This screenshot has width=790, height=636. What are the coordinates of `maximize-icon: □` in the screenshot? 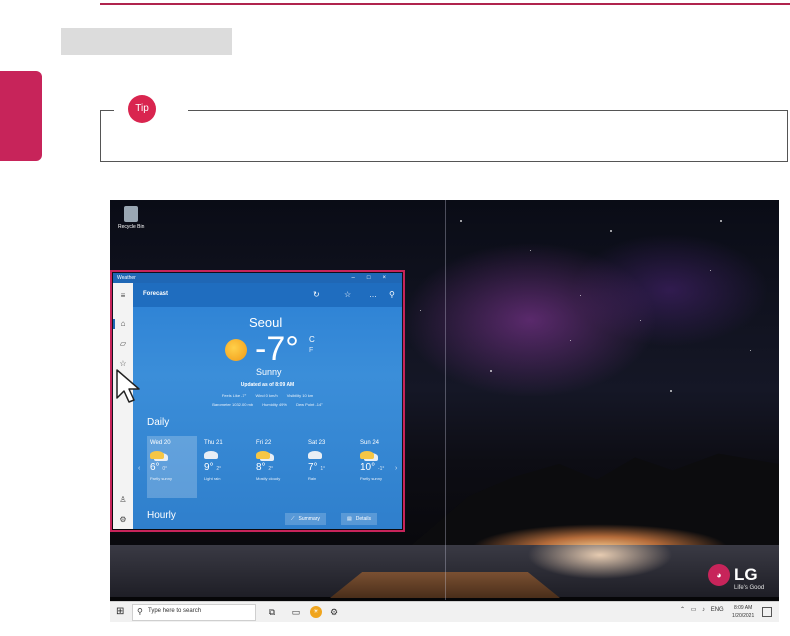 It's located at (375, 278).